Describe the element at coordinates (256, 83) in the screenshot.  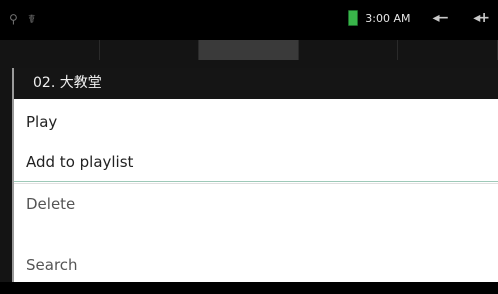
I see `dialog-title: 02. 大教堂` at that location.